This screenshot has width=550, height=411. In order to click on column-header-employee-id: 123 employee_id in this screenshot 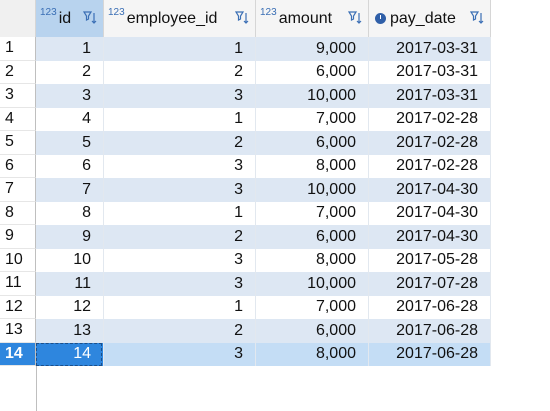, I will do `click(180, 18)`.